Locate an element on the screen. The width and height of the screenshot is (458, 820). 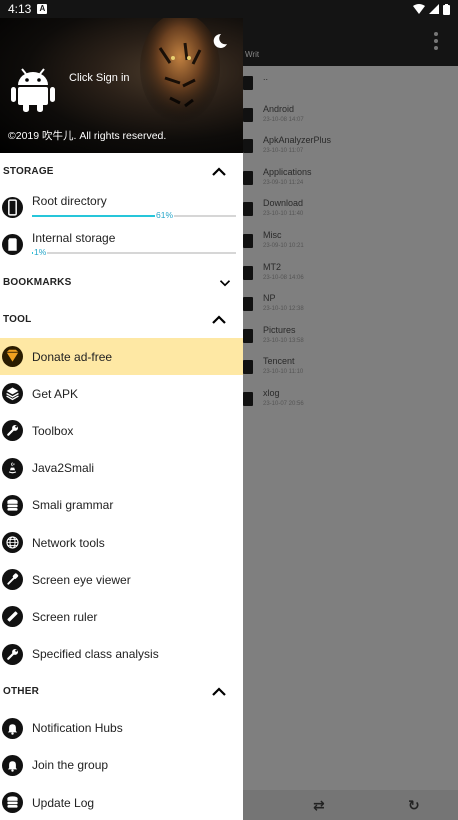
background-file-date: 23-10-08 14:07 is located at coordinates (283, 119).